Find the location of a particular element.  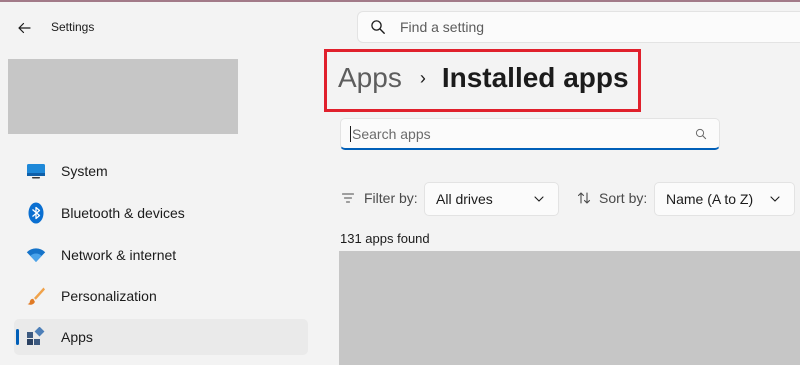

dropdown-value: All drives is located at coordinates (464, 199).